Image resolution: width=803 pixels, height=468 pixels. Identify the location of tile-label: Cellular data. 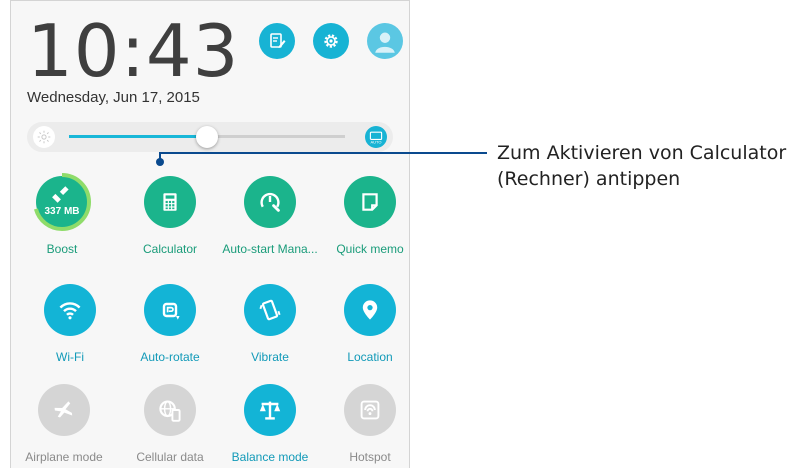
(170, 457).